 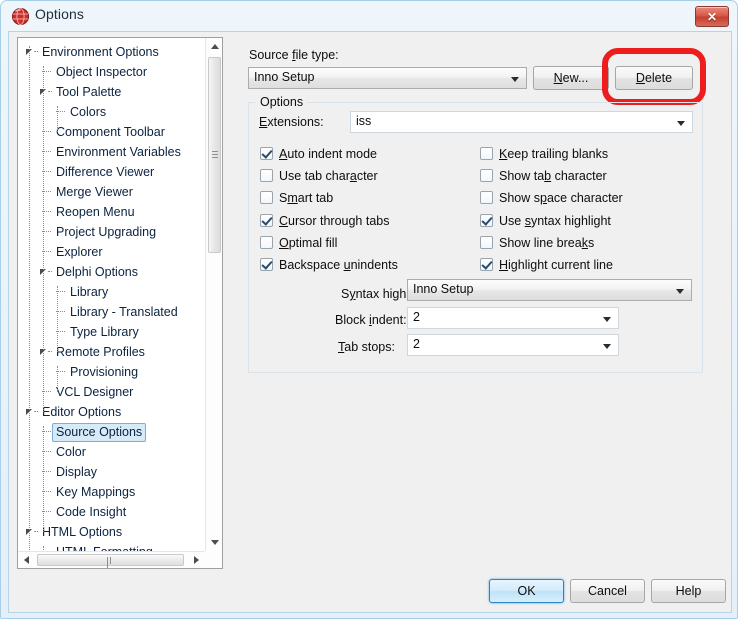 I want to click on tree-item-label: Key Mappings, so click(x=96, y=492).